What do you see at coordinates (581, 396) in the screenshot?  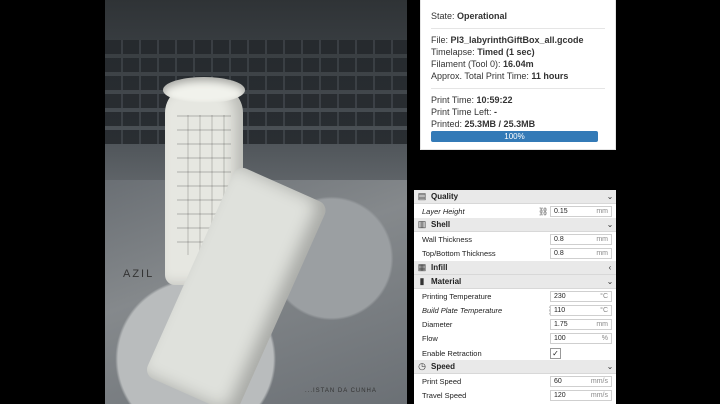 I see `travel-speed-input: 120 mm/s` at bounding box center [581, 396].